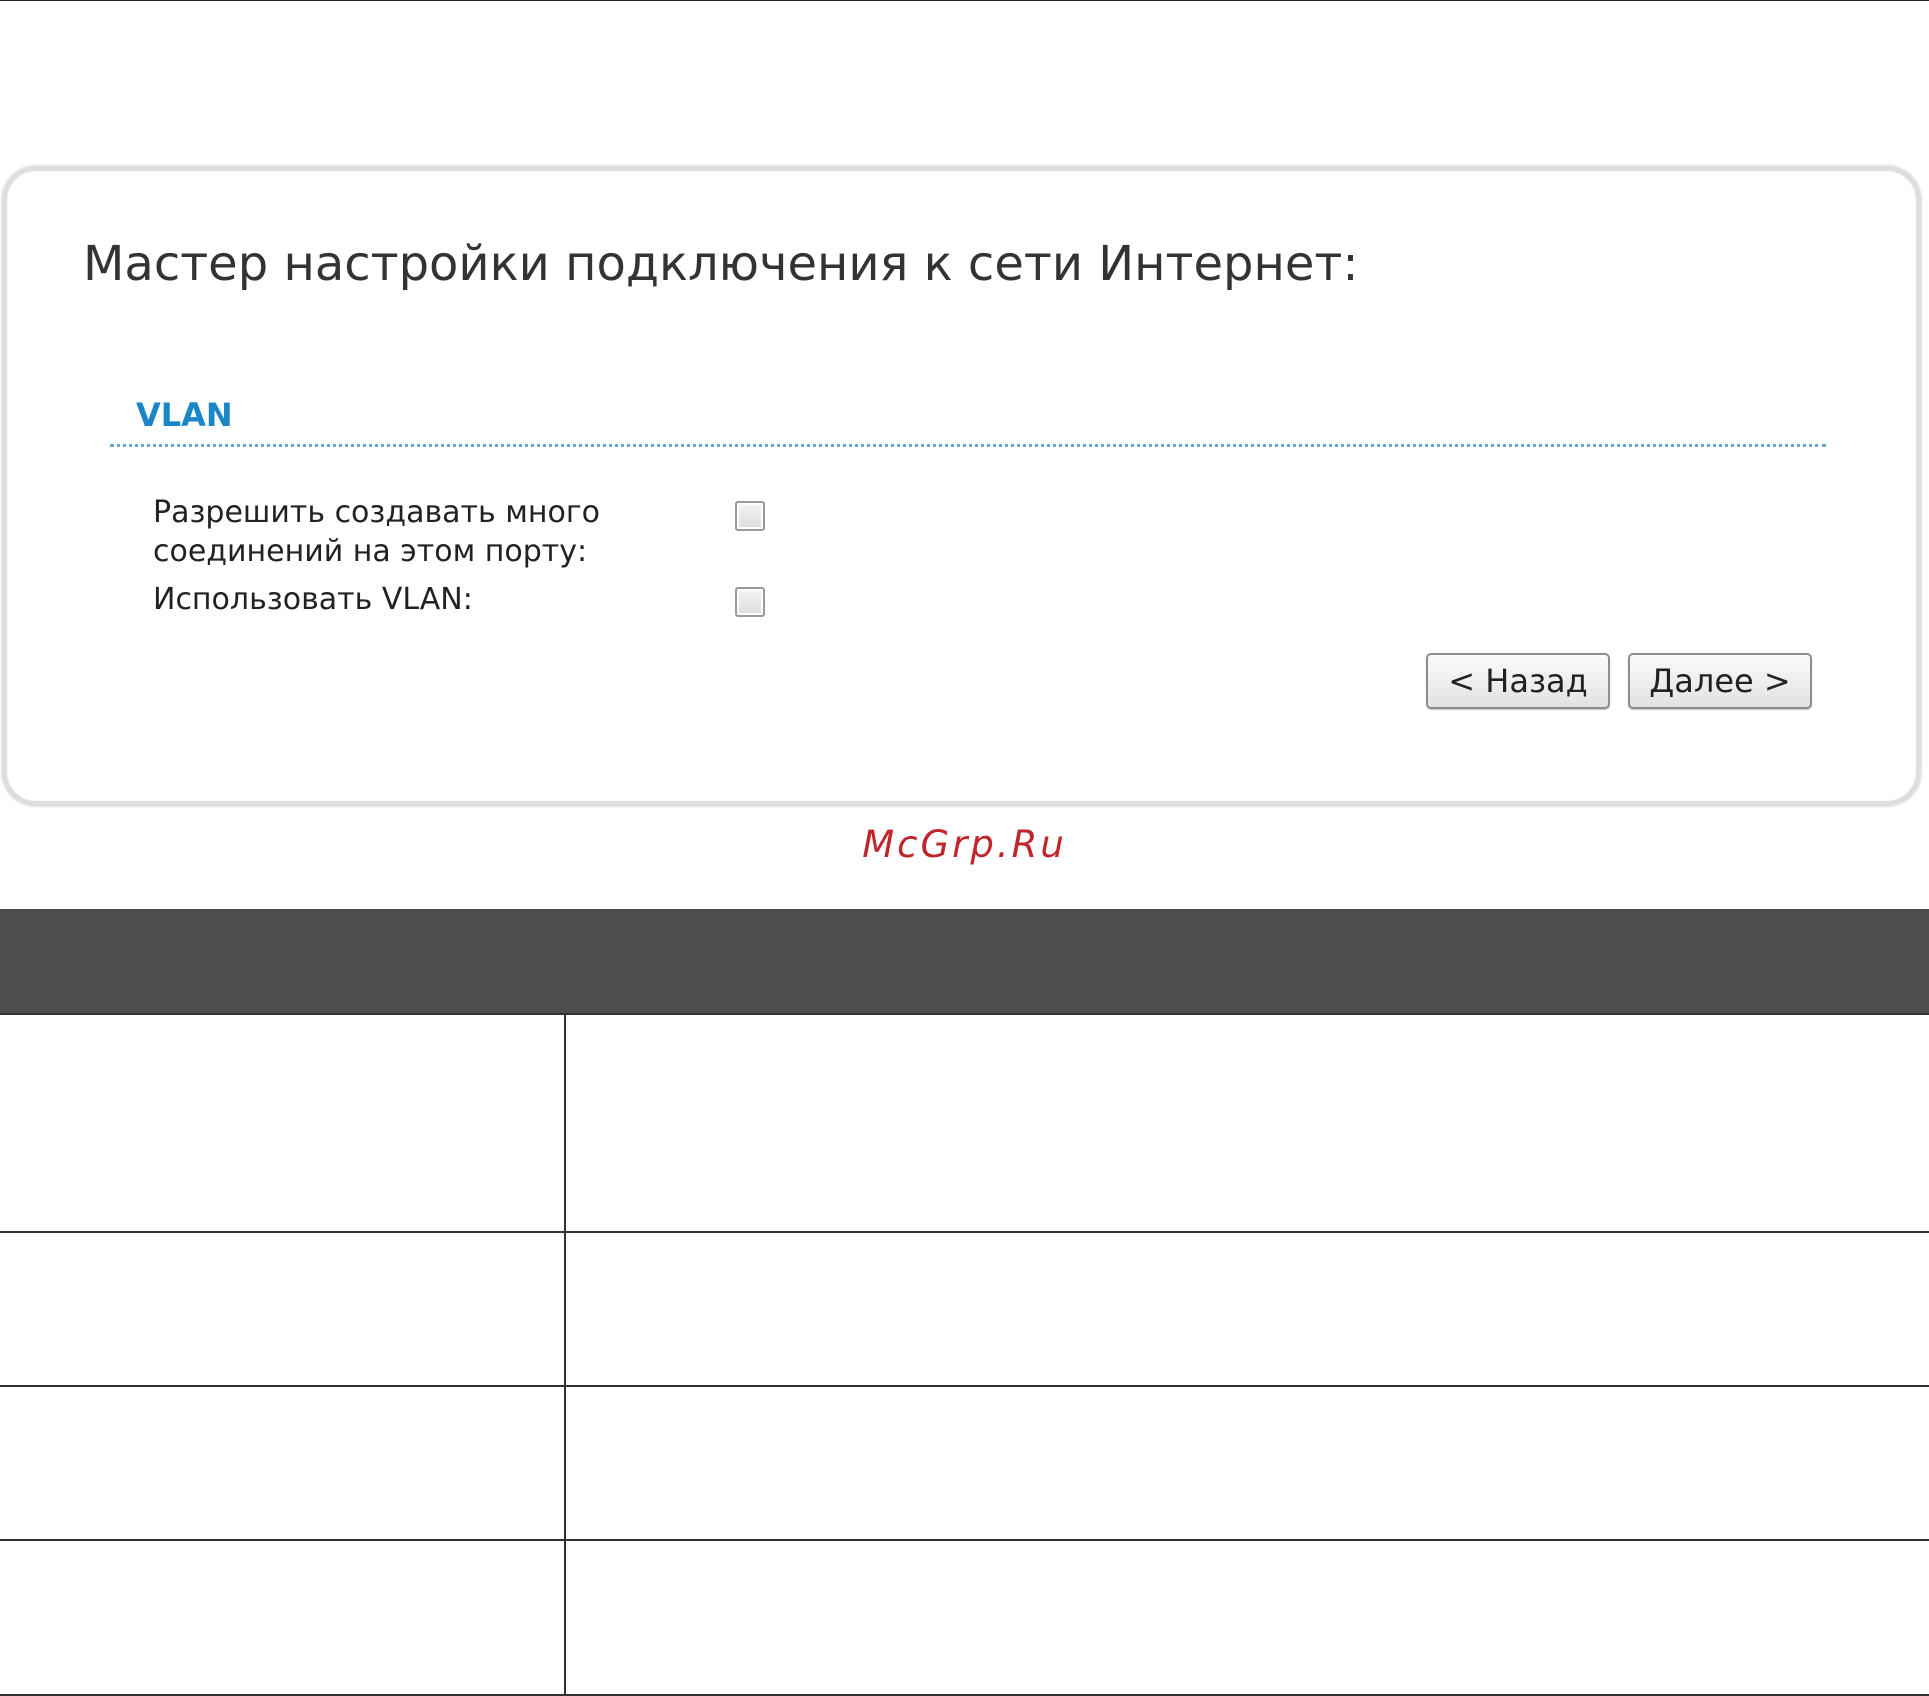 This screenshot has width=1929, height=1696. I want to click on next-button: Далее >, so click(1720, 681).